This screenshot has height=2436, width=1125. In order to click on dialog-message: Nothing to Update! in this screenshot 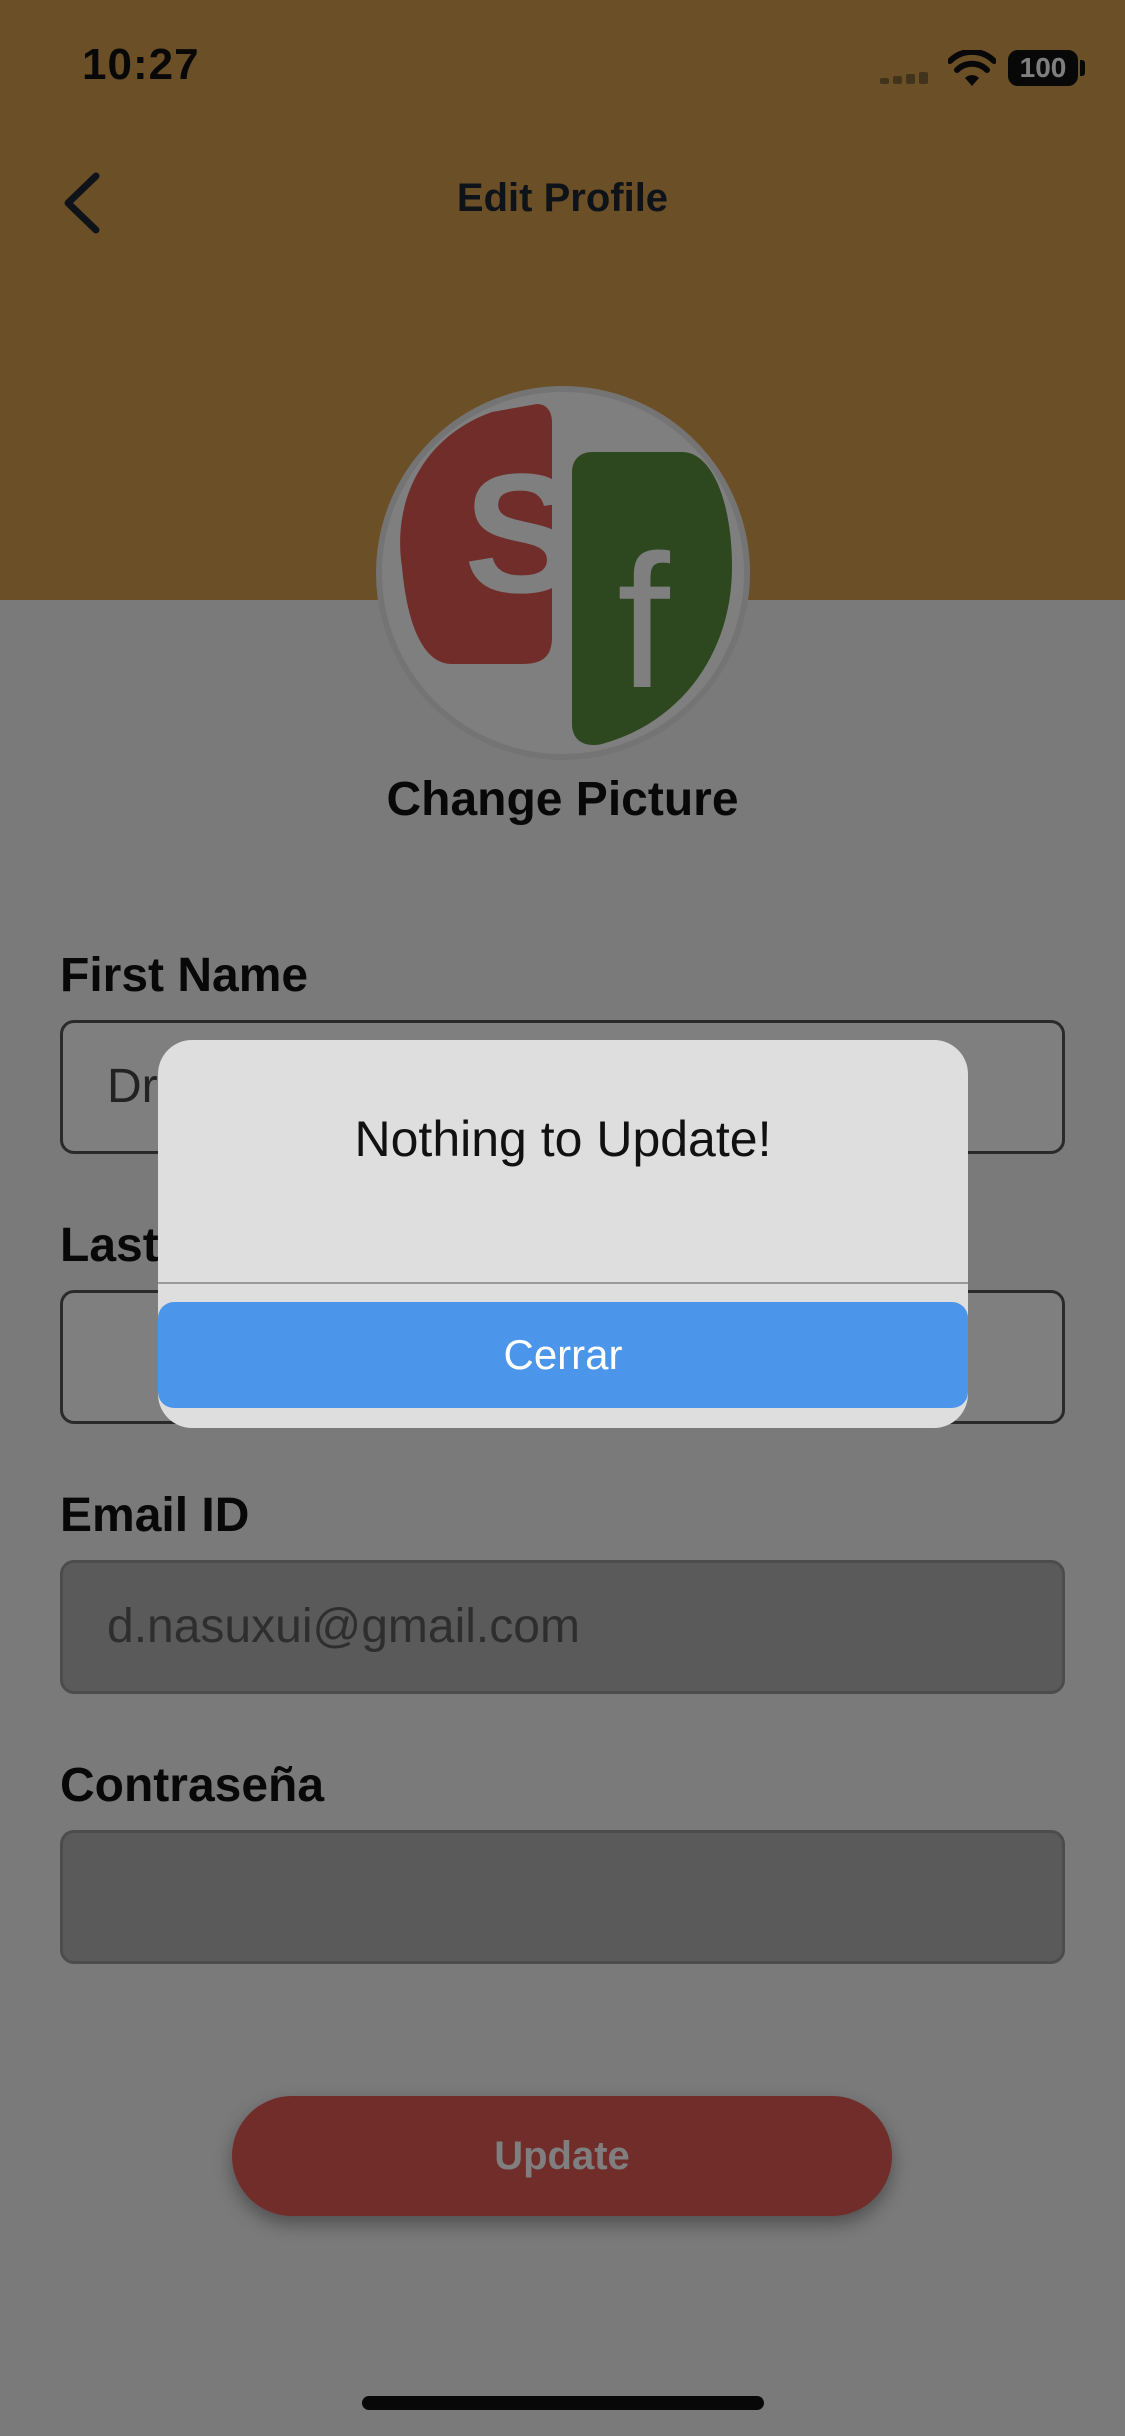, I will do `click(563, 1139)`.